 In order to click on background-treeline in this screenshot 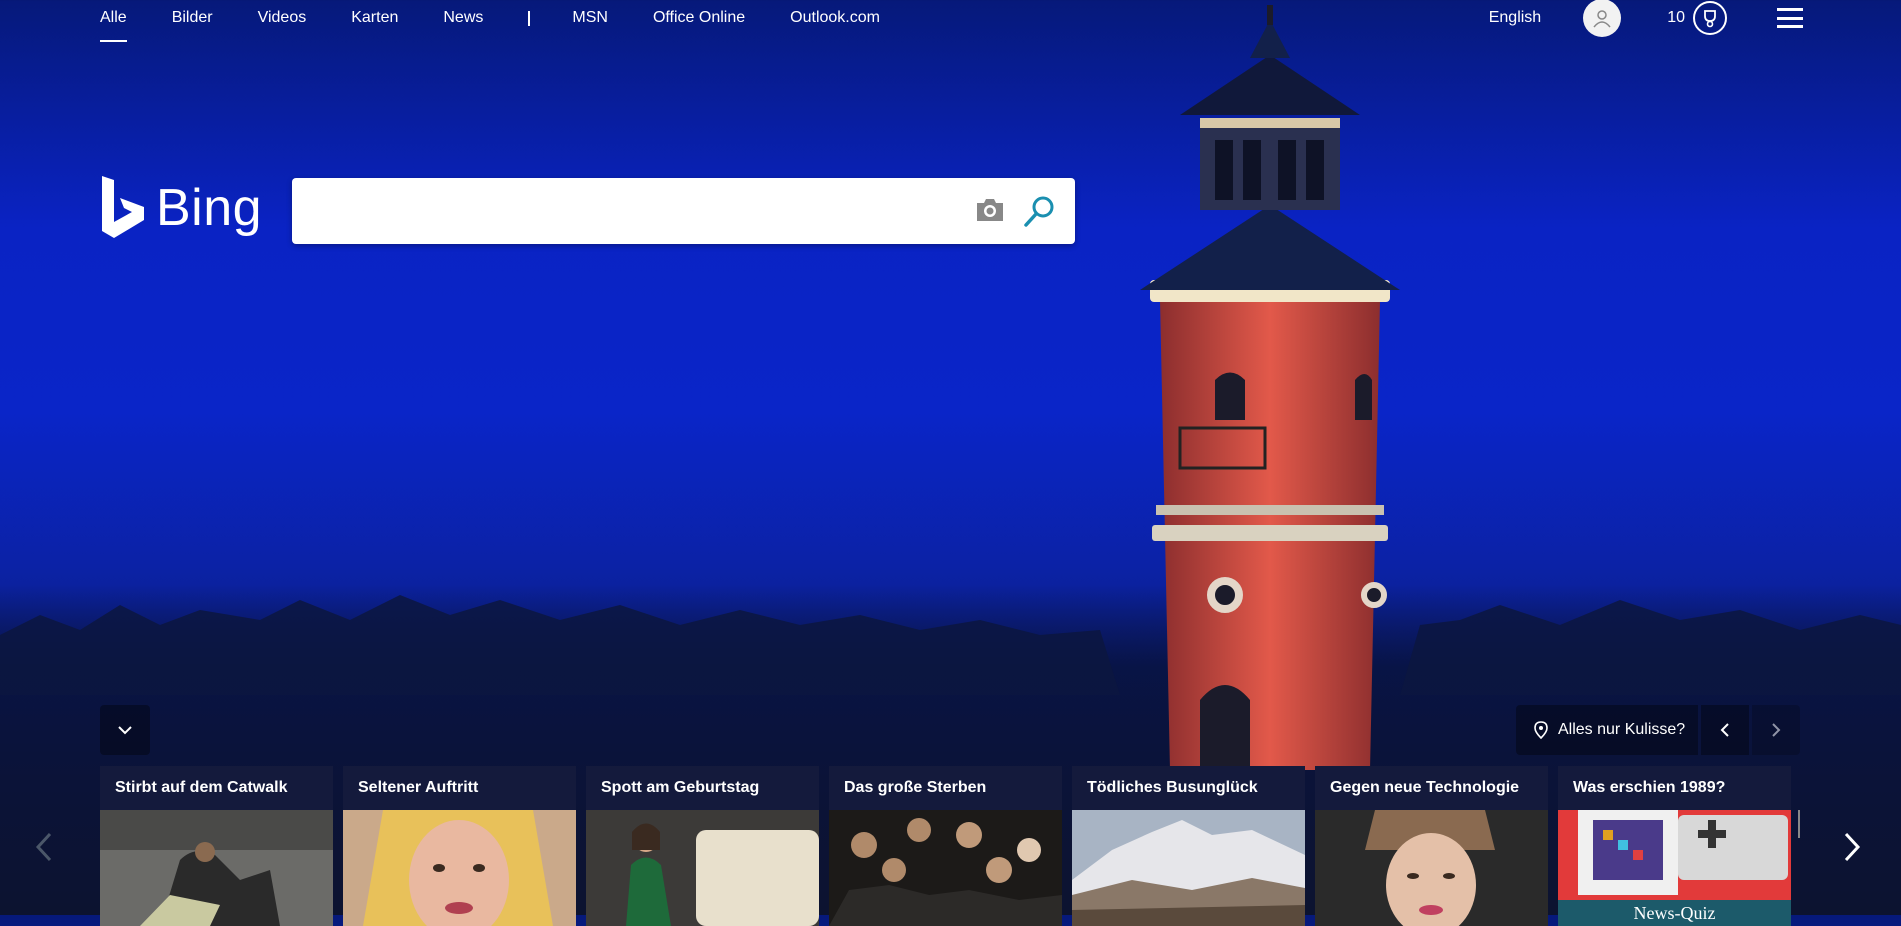, I will do `click(950, 645)`.